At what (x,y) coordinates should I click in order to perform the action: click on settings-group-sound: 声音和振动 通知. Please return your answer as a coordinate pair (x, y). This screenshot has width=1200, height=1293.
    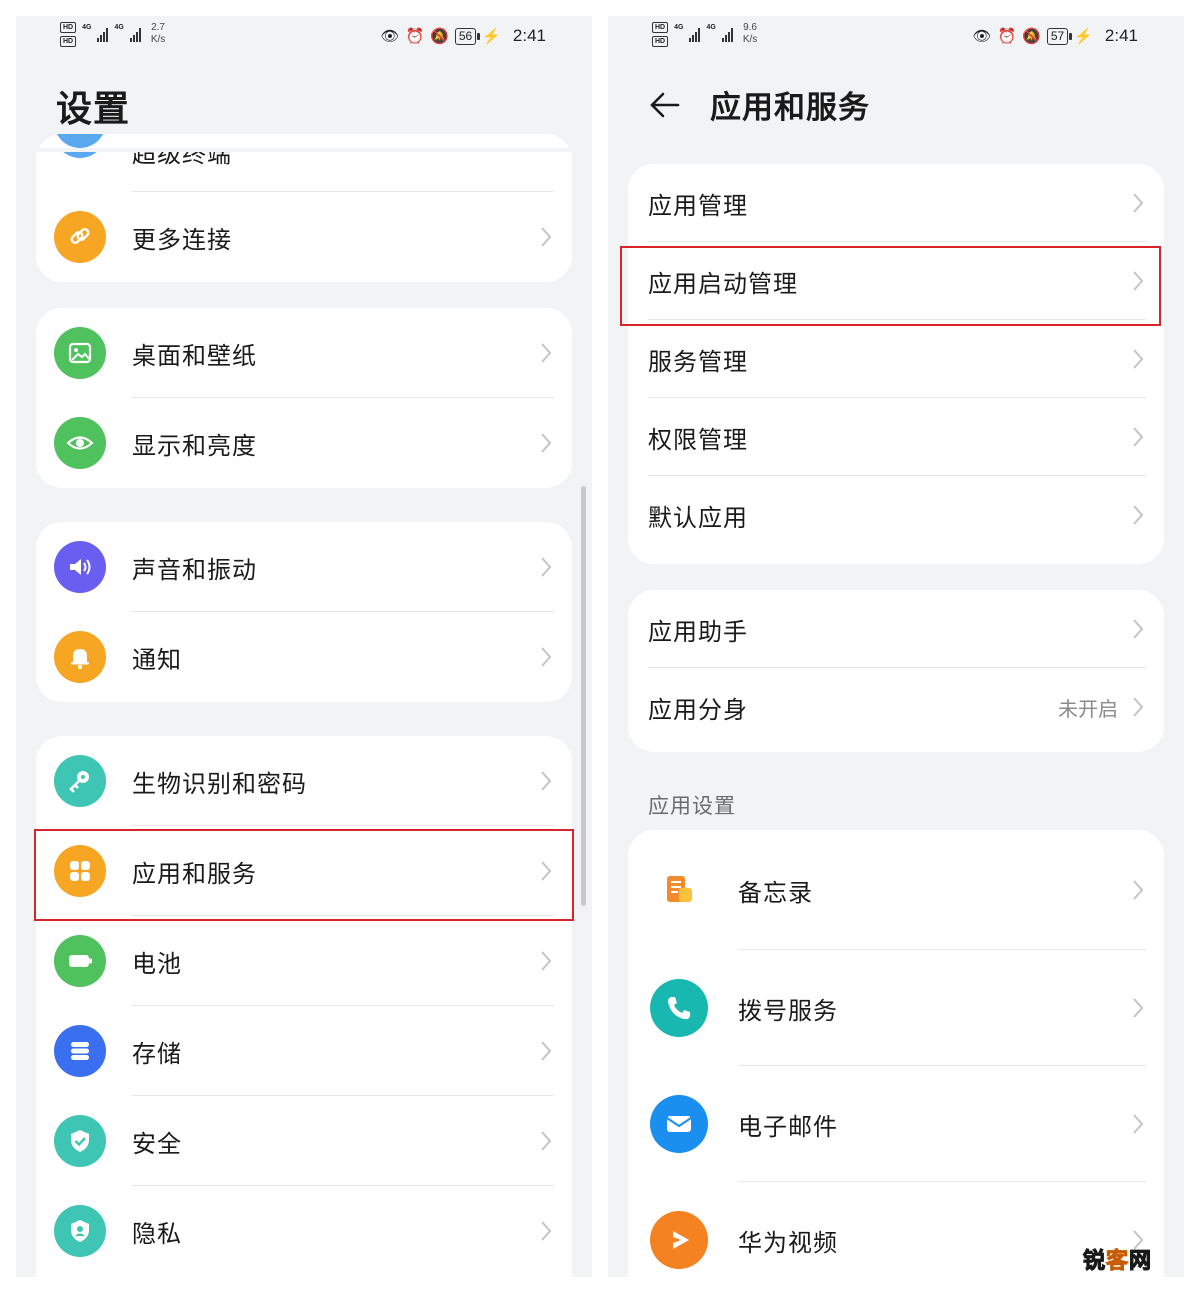
    Looking at the image, I should click on (304, 612).